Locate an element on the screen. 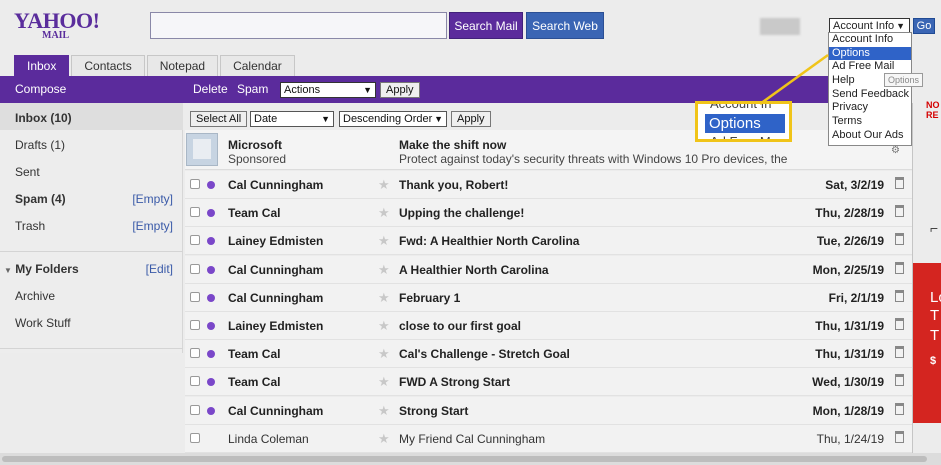  edit-folders-link: [Edit] is located at coordinates (159, 269).